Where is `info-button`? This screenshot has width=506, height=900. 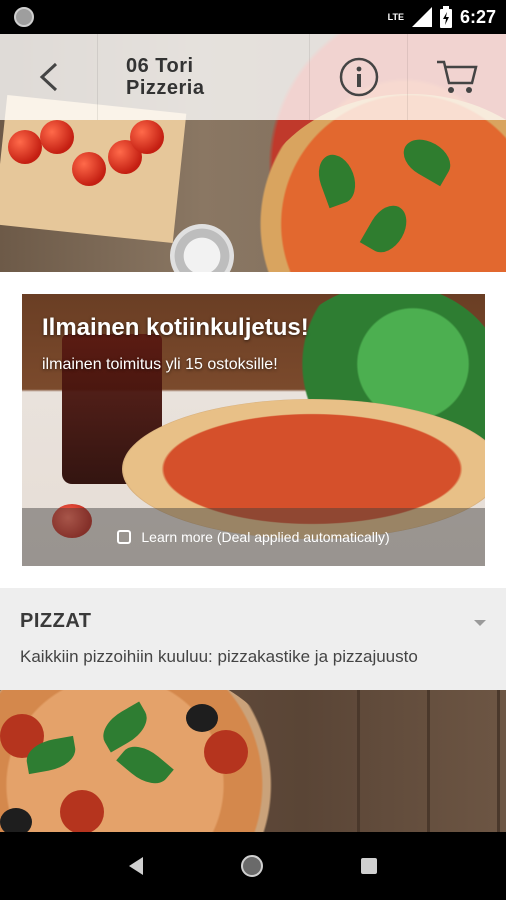
info-button is located at coordinates (359, 77).